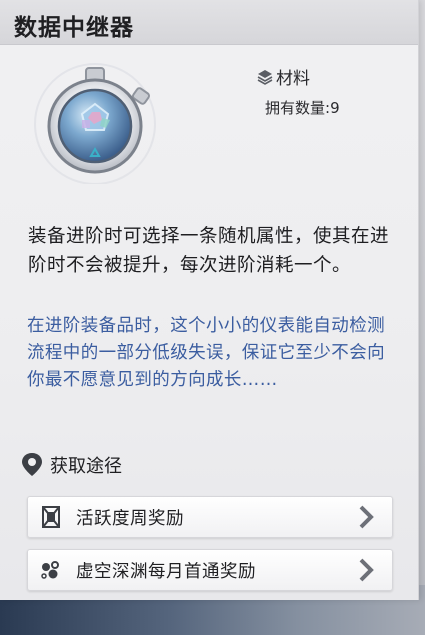  I want to click on source-row-weekly-activity: 活跃度周奖励, so click(210, 517).